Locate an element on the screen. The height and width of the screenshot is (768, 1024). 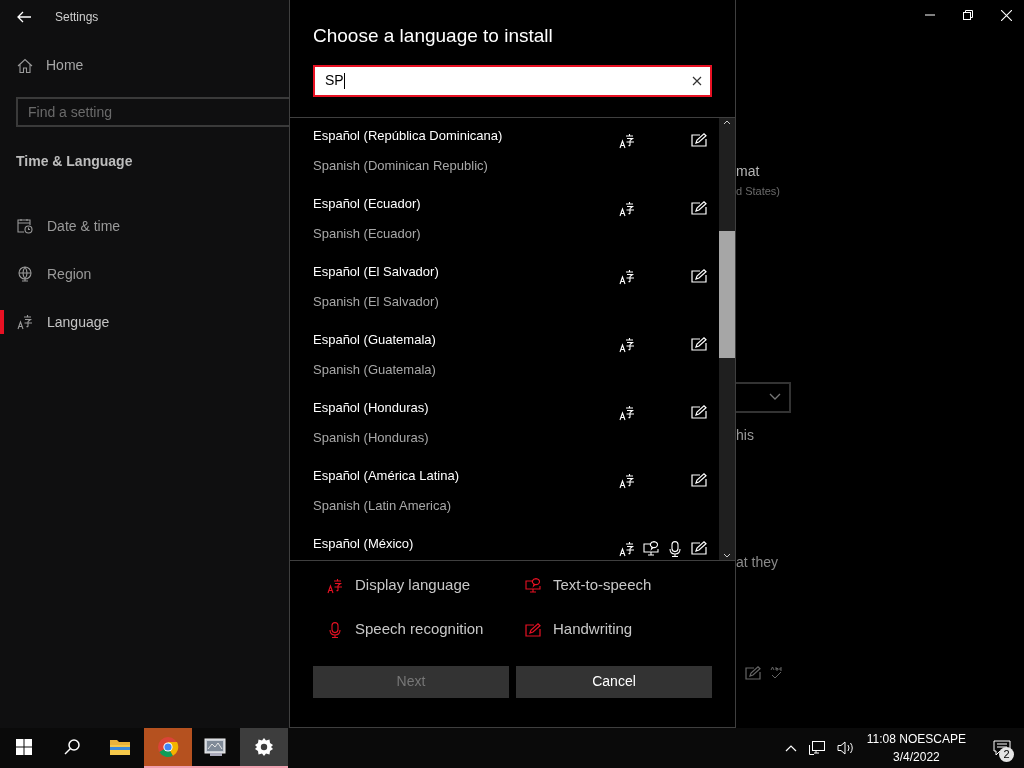
language-name: Español (Ecuador) is located at coordinates (466, 203).